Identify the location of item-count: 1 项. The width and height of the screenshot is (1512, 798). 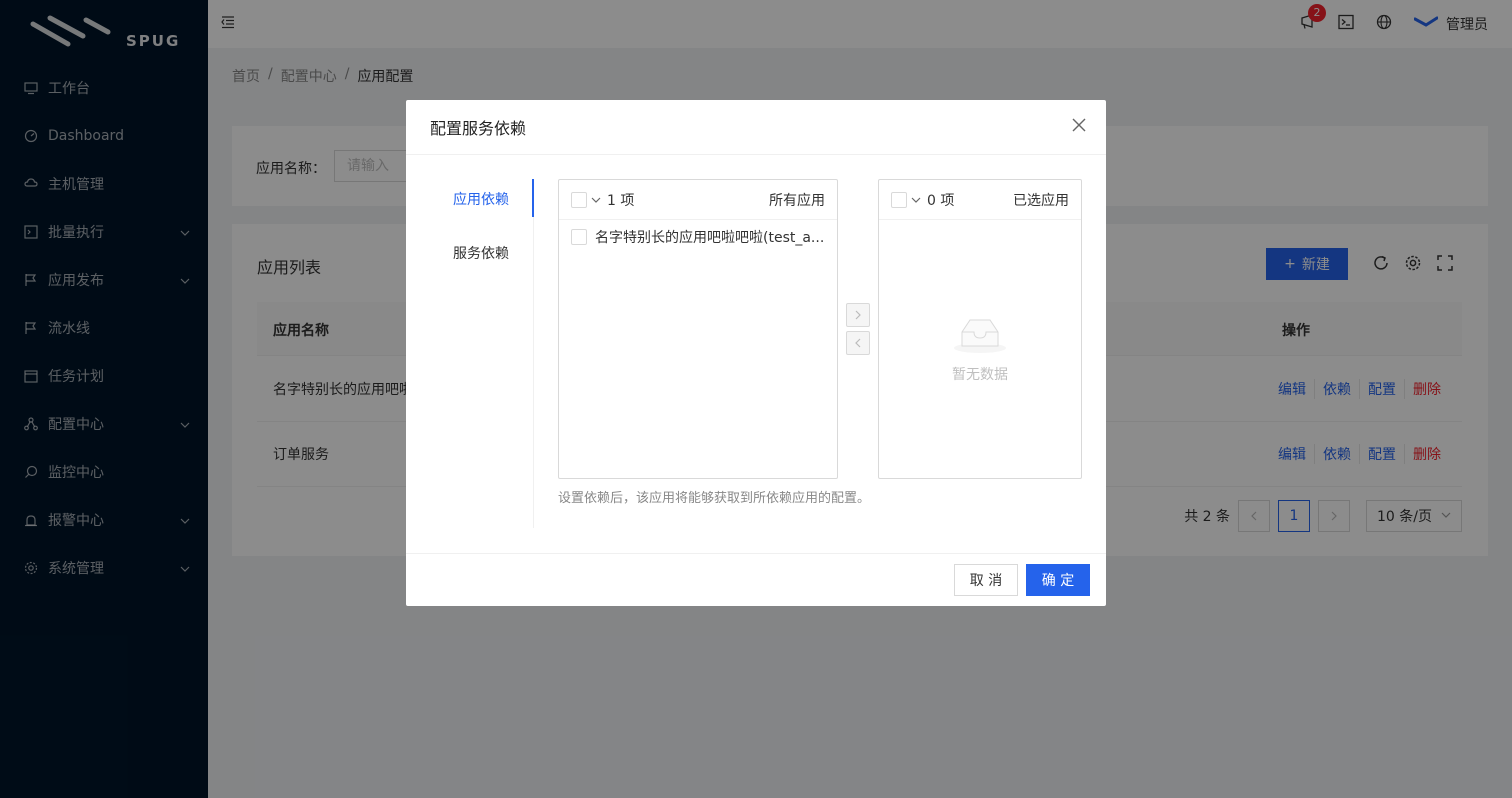
(621, 200).